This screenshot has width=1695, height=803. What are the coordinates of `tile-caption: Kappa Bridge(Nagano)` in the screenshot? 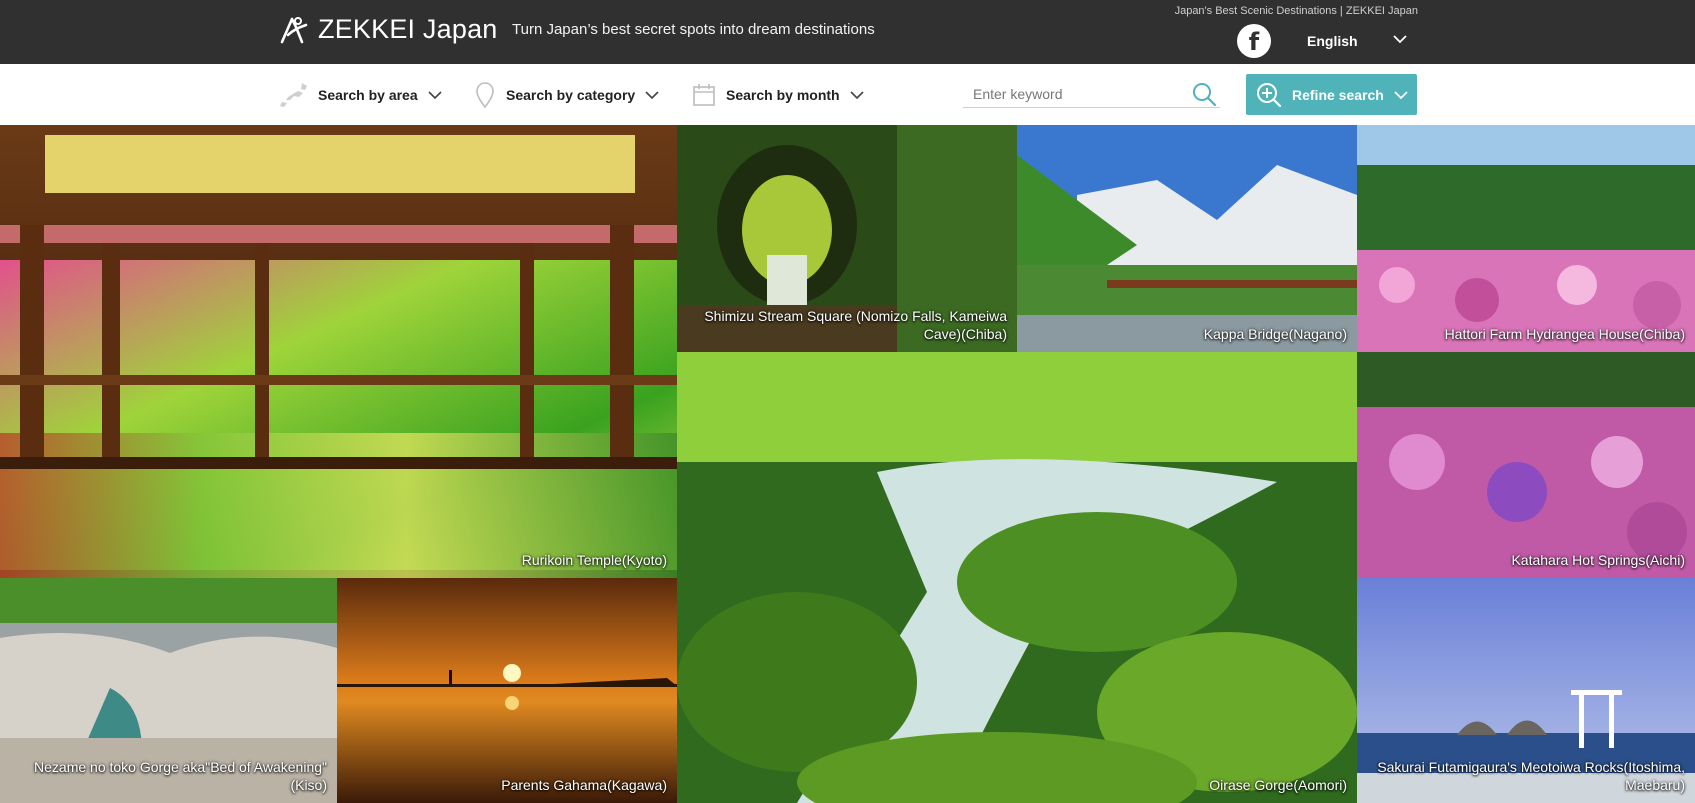 It's located at (1275, 334).